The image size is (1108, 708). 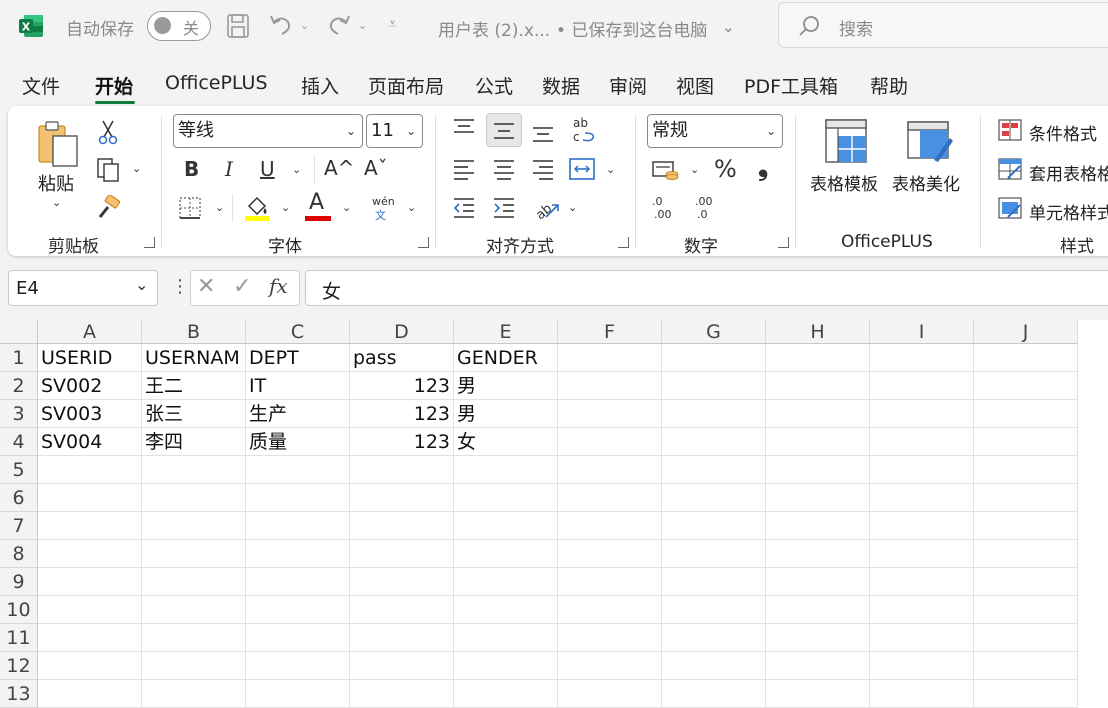 What do you see at coordinates (298, 582) in the screenshot?
I see `cell-C9` at bounding box center [298, 582].